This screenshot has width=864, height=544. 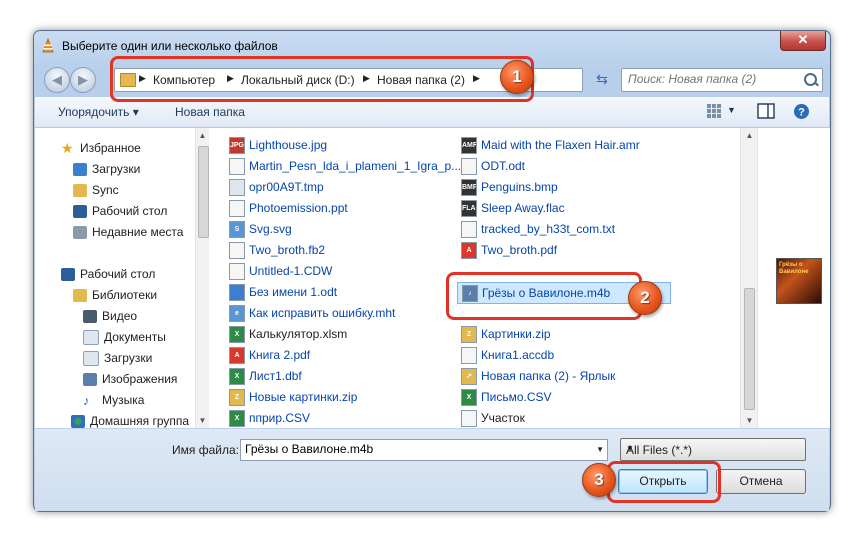 I want to click on txt-file-icon, so click(x=469, y=230).